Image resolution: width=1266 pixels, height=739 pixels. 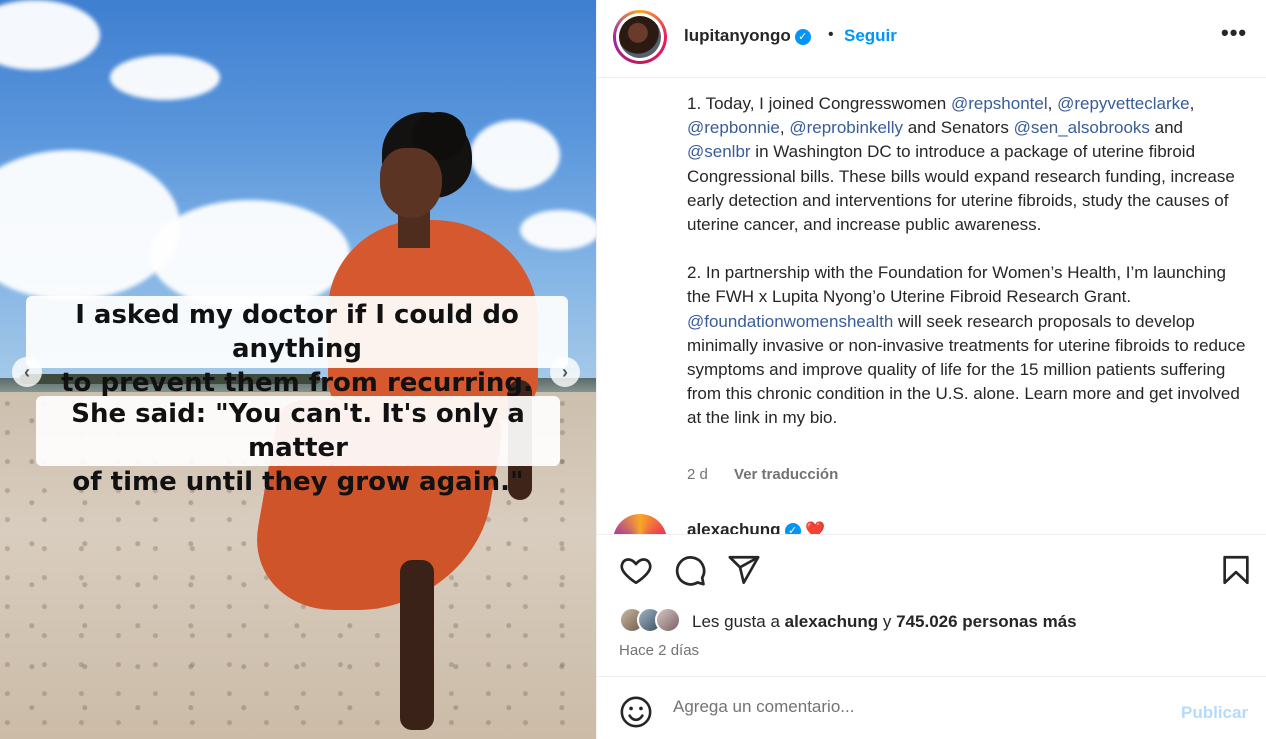 I want to click on comment-input, so click(x=913, y=707).